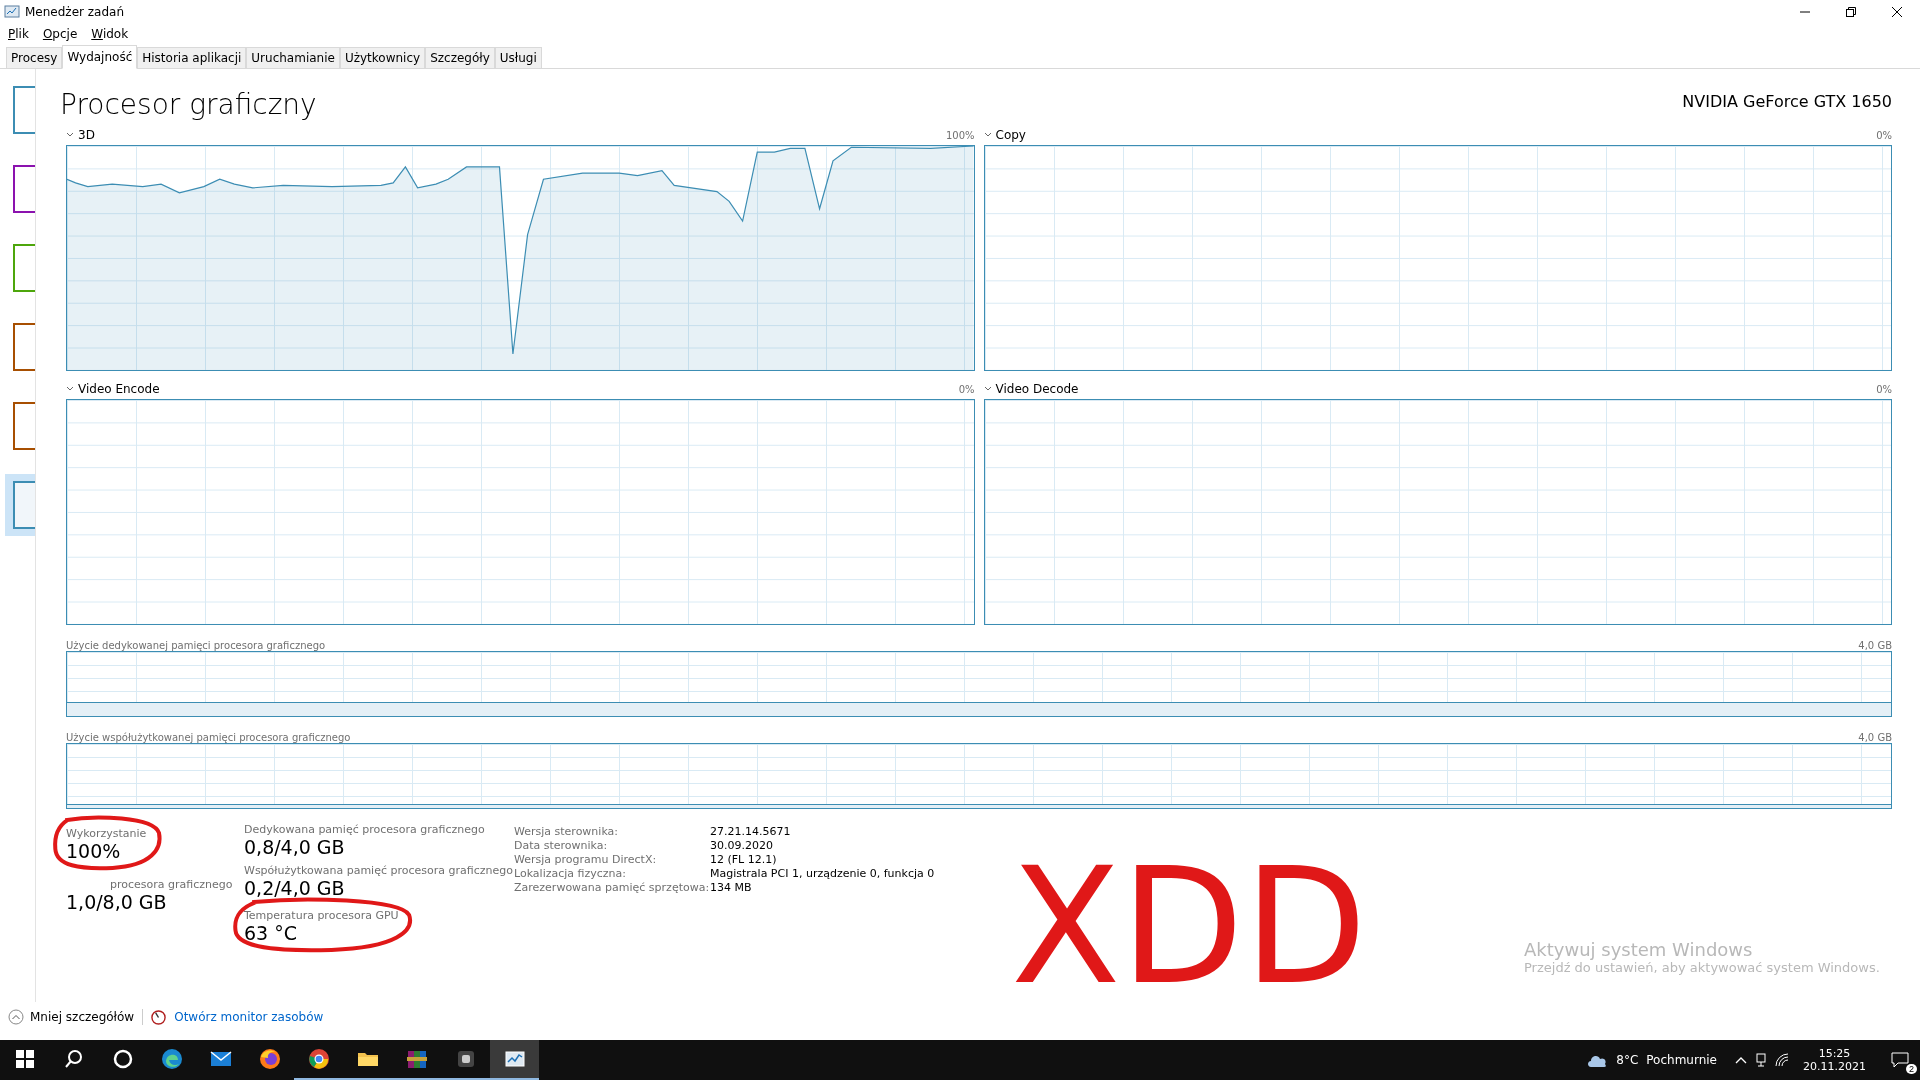 The width and height of the screenshot is (1920, 1080). What do you see at coordinates (612, 887) in the screenshot?
I see `detail-label: Zarezerwowana pamięć sprzętowa:` at bounding box center [612, 887].